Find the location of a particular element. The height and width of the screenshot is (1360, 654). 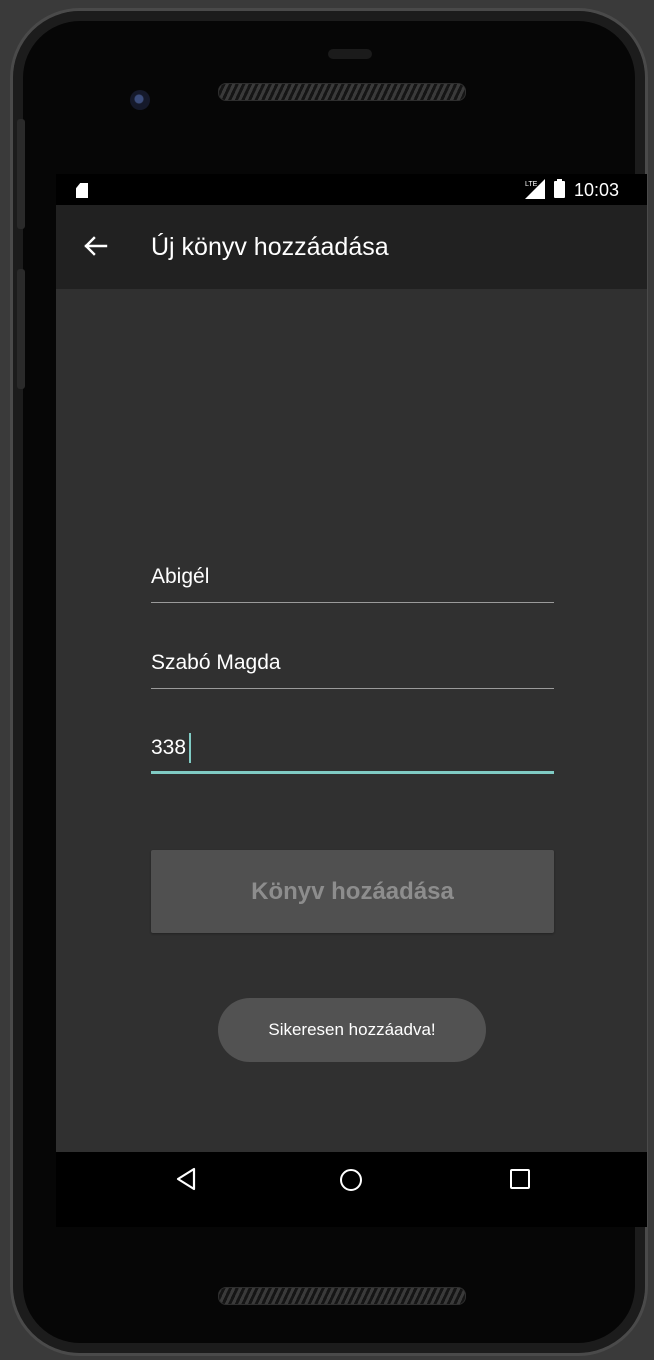

toast-message: Sikeresen hozzáadva! is located at coordinates (352, 1029).